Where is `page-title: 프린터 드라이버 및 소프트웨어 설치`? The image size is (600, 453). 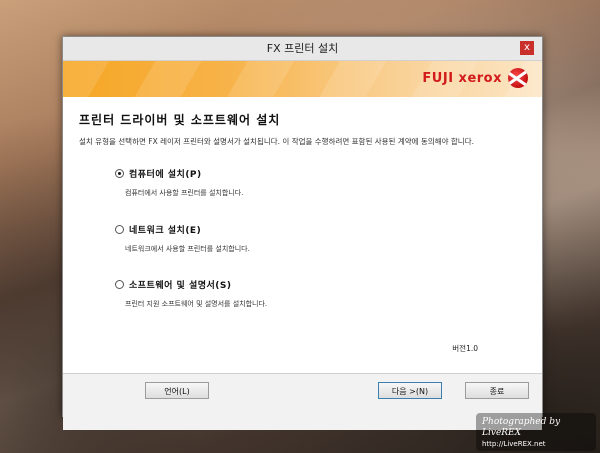 page-title: 프린터 드라이버 및 소프트웨어 설치 is located at coordinates (180, 120).